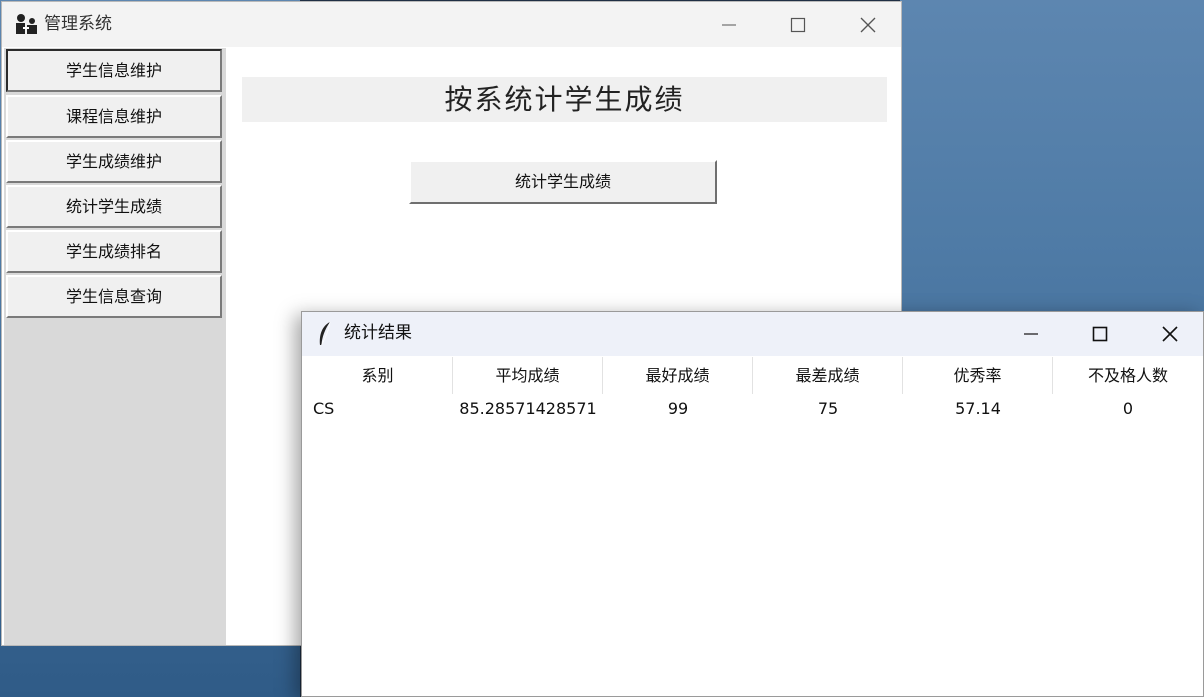 The width and height of the screenshot is (1204, 697). What do you see at coordinates (114, 251) in the screenshot?
I see `sidebar-item-grade-ranking: 学生成绩排名` at bounding box center [114, 251].